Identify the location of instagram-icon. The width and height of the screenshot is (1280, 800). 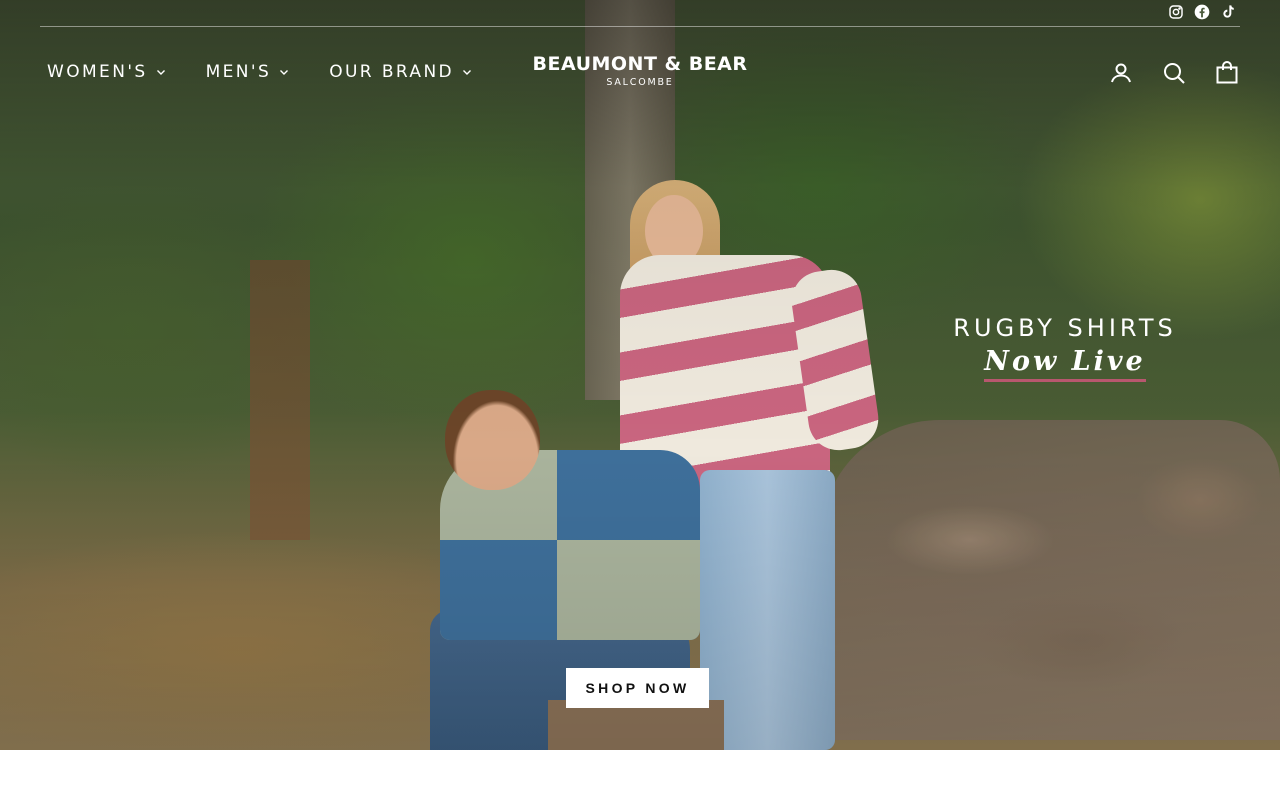
(1176, 12).